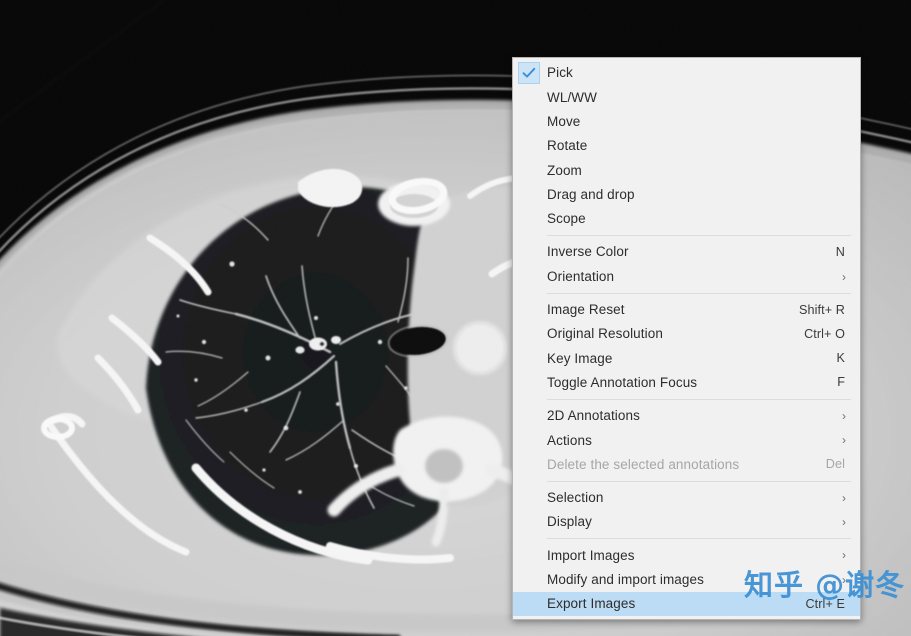 The image size is (911, 636). What do you see at coordinates (580, 358) in the screenshot?
I see `menu-item-label: Key Image` at bounding box center [580, 358].